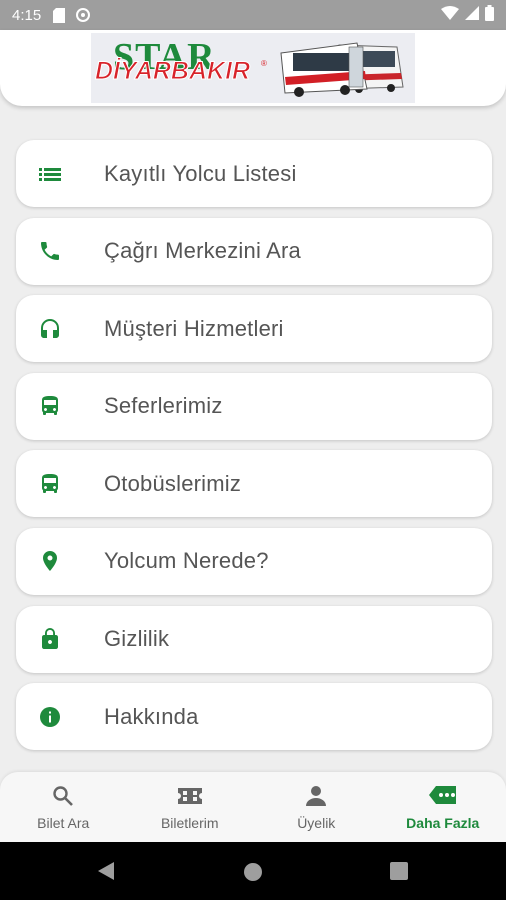  Describe the element at coordinates (50, 561) in the screenshot. I see `location-pin-icon` at that location.